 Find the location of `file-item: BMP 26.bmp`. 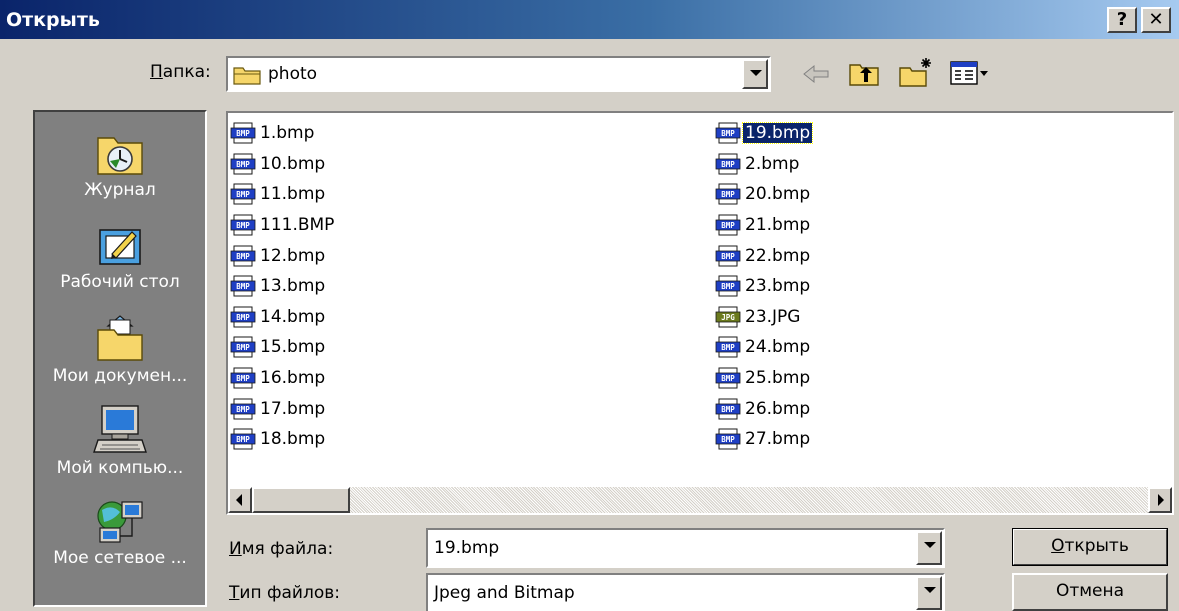

file-item: BMP 26.bmp is located at coordinates (763, 408).